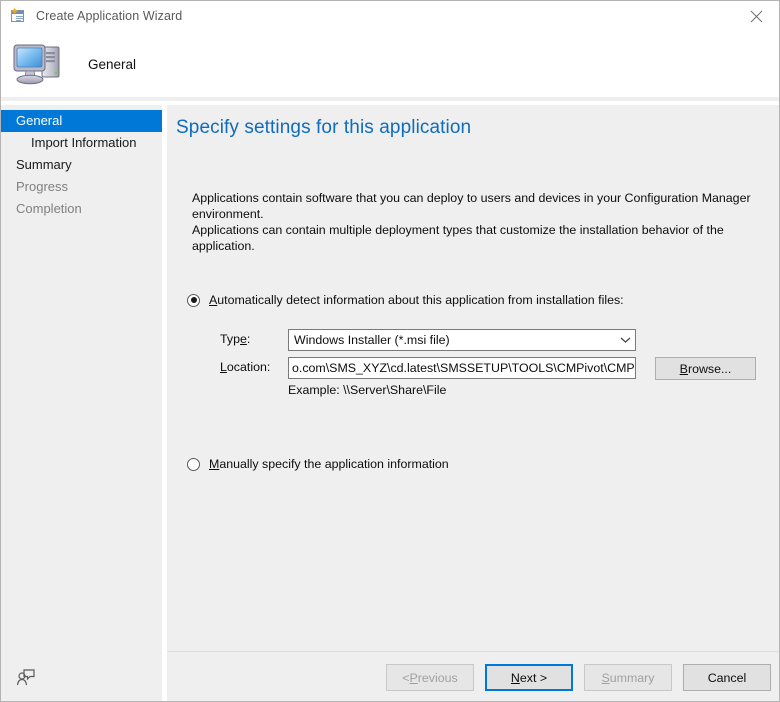  Describe the element at coordinates (462, 340) in the screenshot. I see `type-dropdown: Windows Installer (*.msi file)` at that location.